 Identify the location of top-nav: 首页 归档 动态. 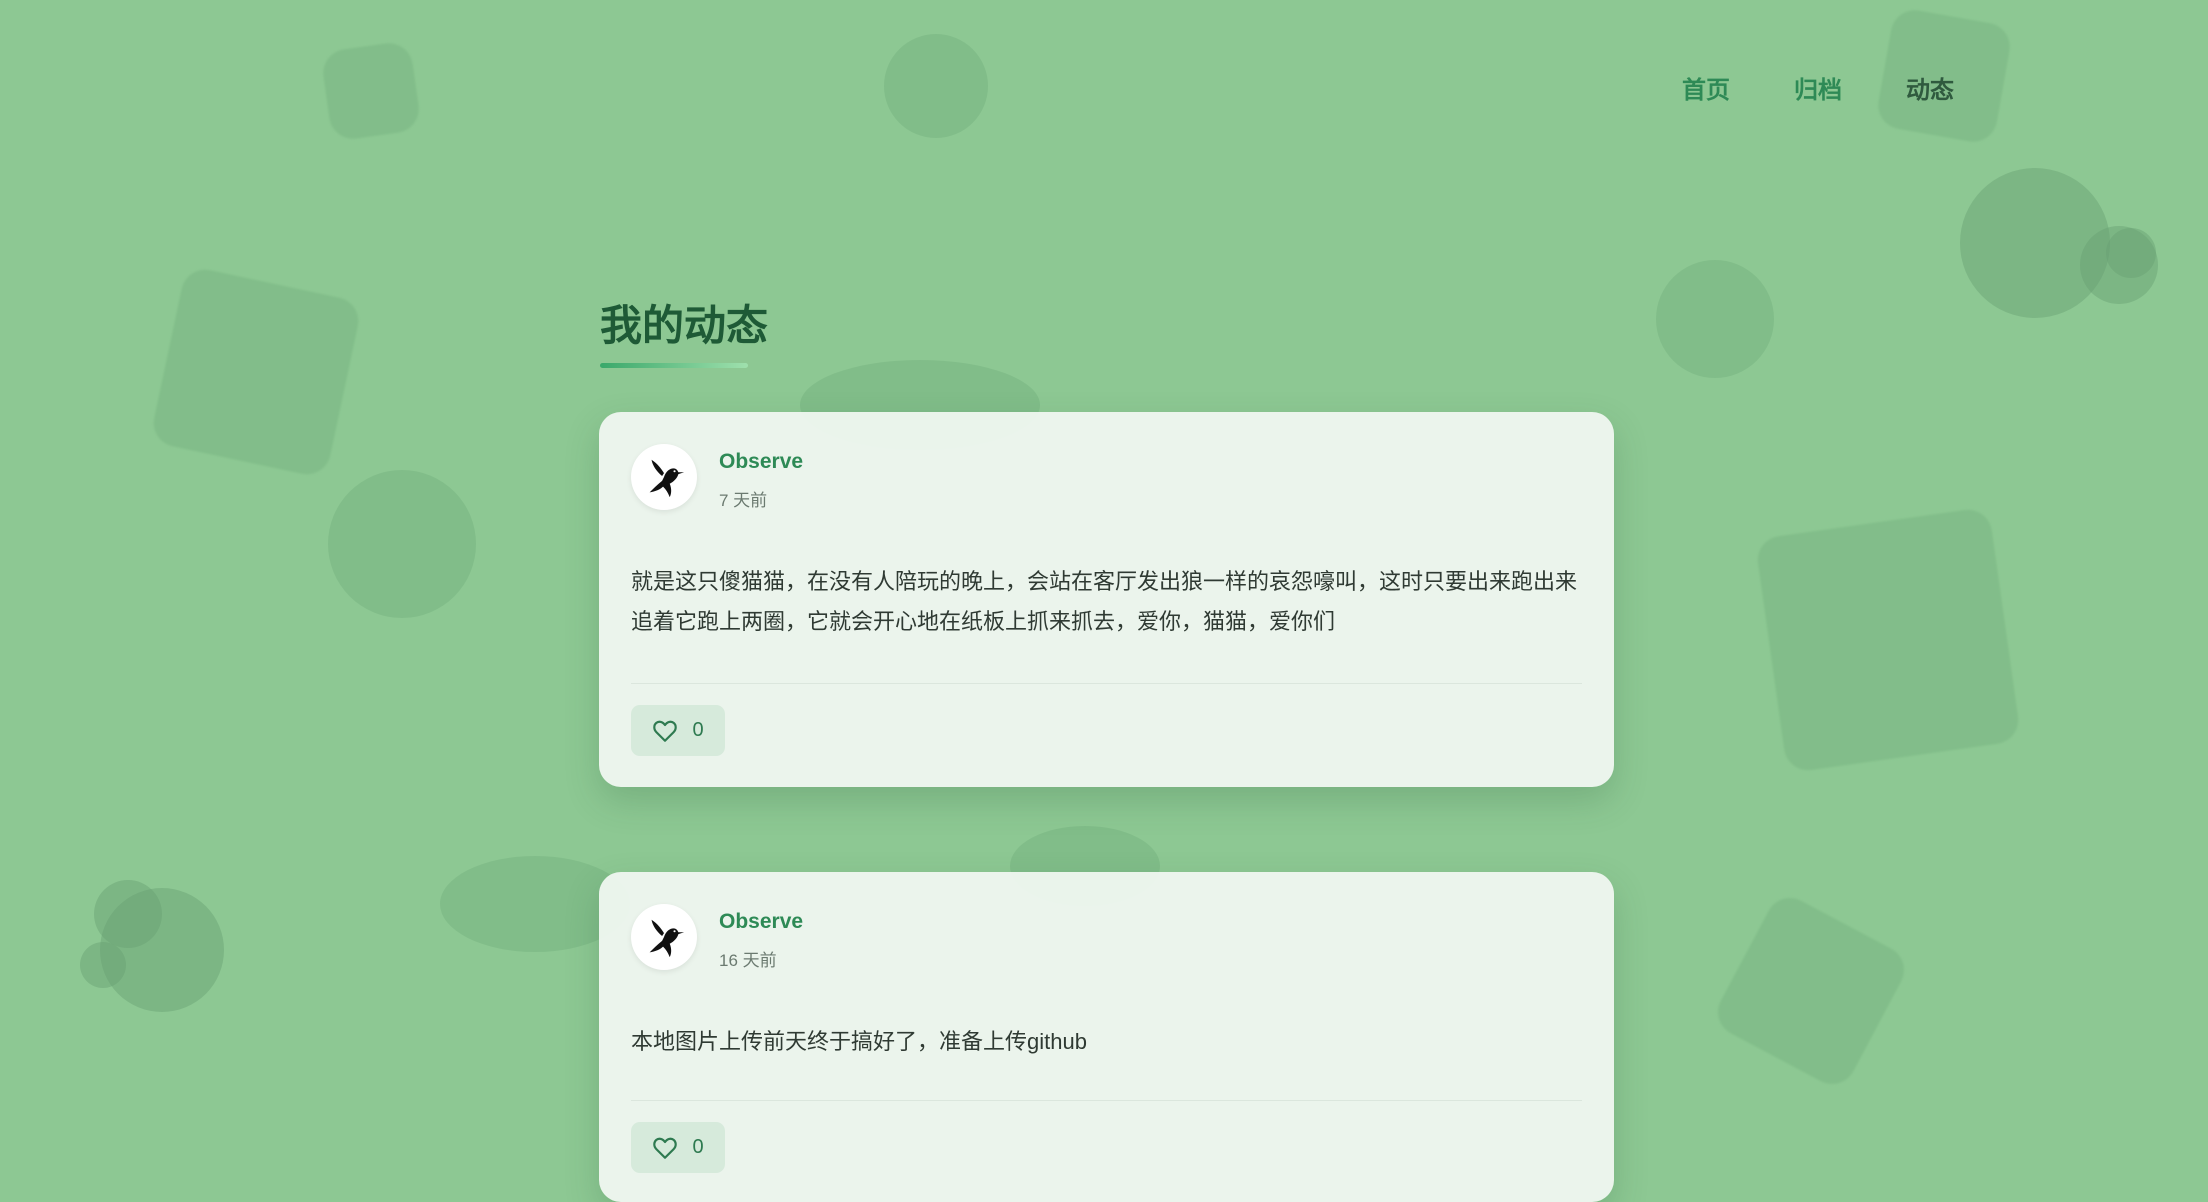
(1818, 87).